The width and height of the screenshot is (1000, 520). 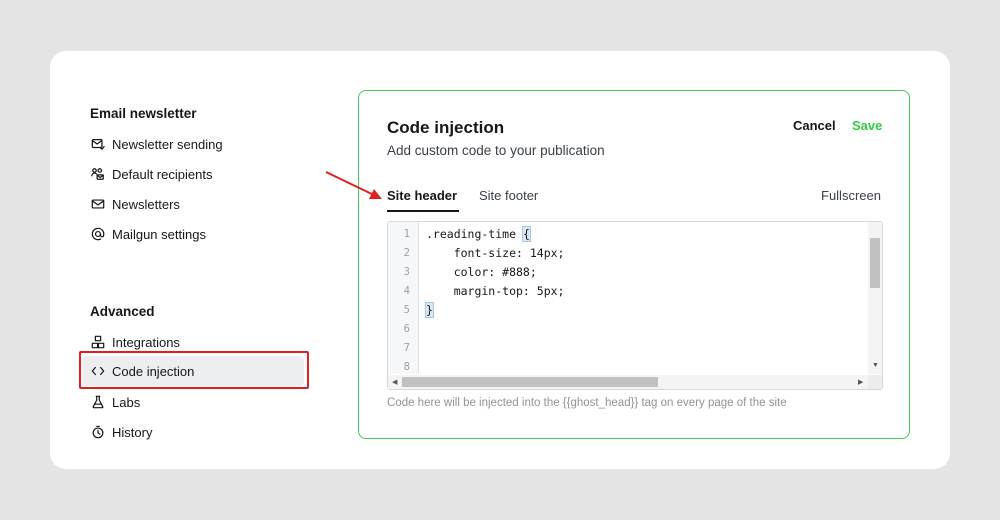 What do you see at coordinates (446, 127) in the screenshot?
I see `panel-title: Code injection` at bounding box center [446, 127].